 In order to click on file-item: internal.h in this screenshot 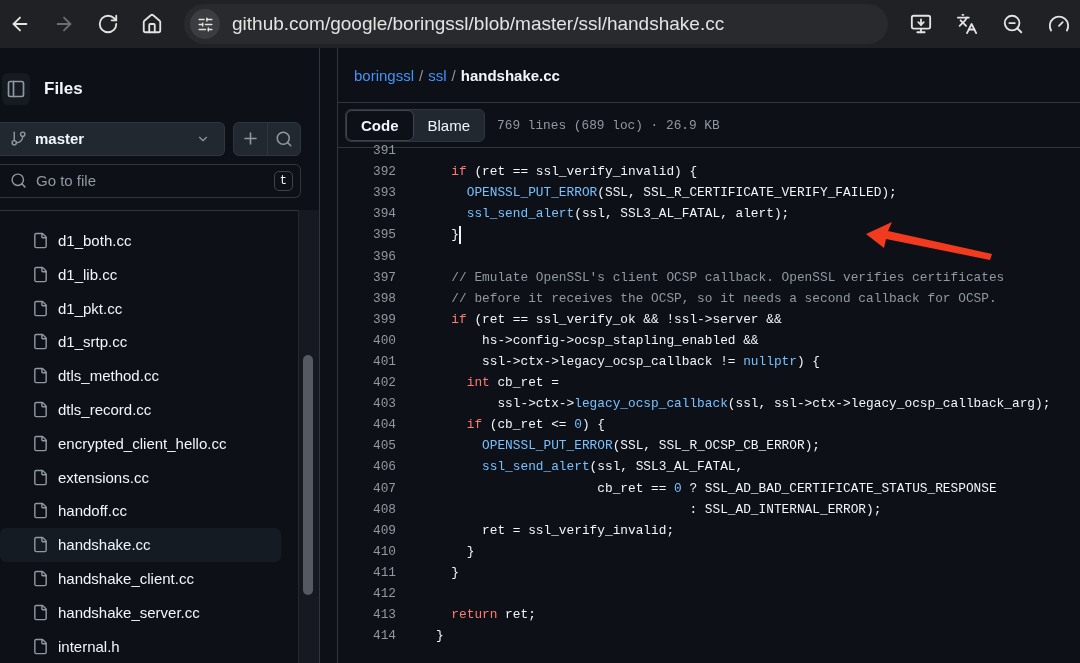, I will do `click(140, 646)`.